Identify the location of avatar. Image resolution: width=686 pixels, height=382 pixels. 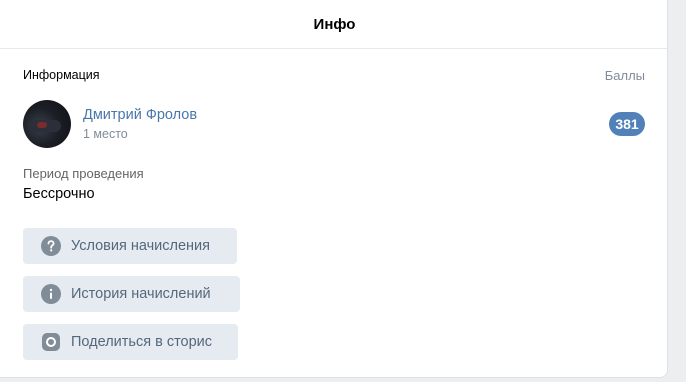
(47, 124).